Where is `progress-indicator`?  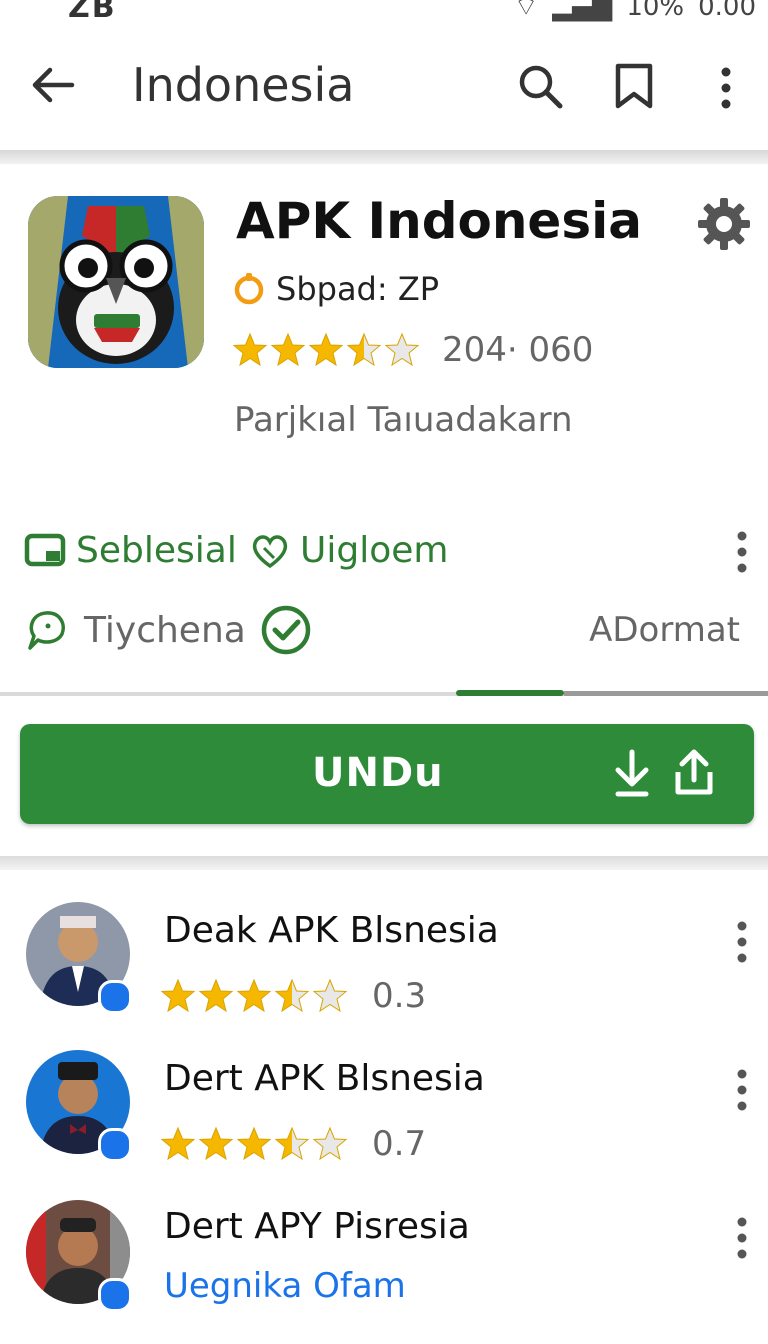
progress-indicator is located at coordinates (510, 693).